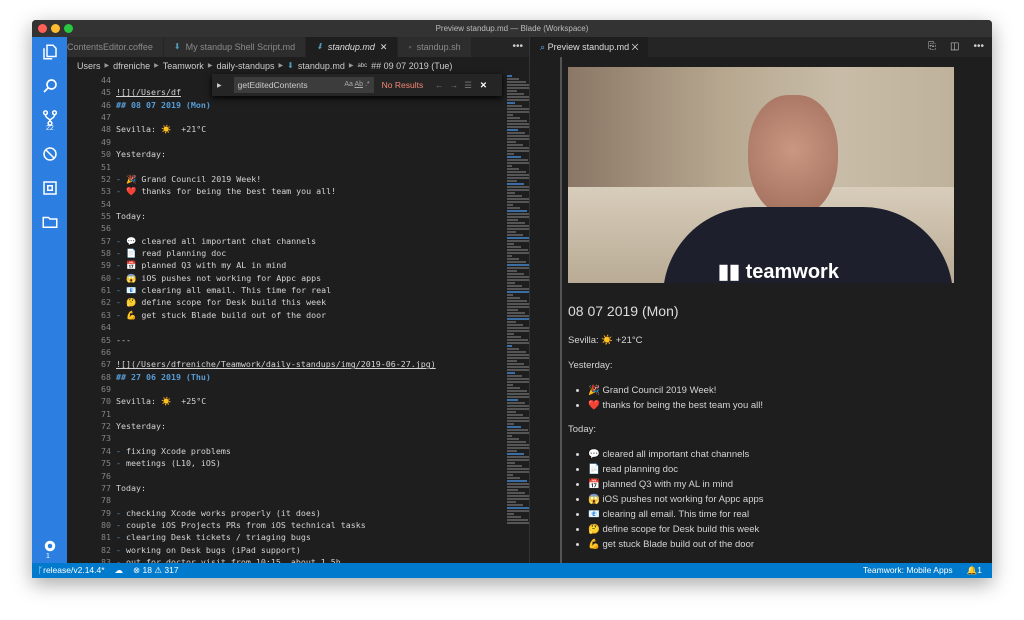 The height and width of the screenshot is (620, 1024). Describe the element at coordinates (675, 390) in the screenshot. I see `list-item: 🎉 Grand Council 2019 Week!` at that location.